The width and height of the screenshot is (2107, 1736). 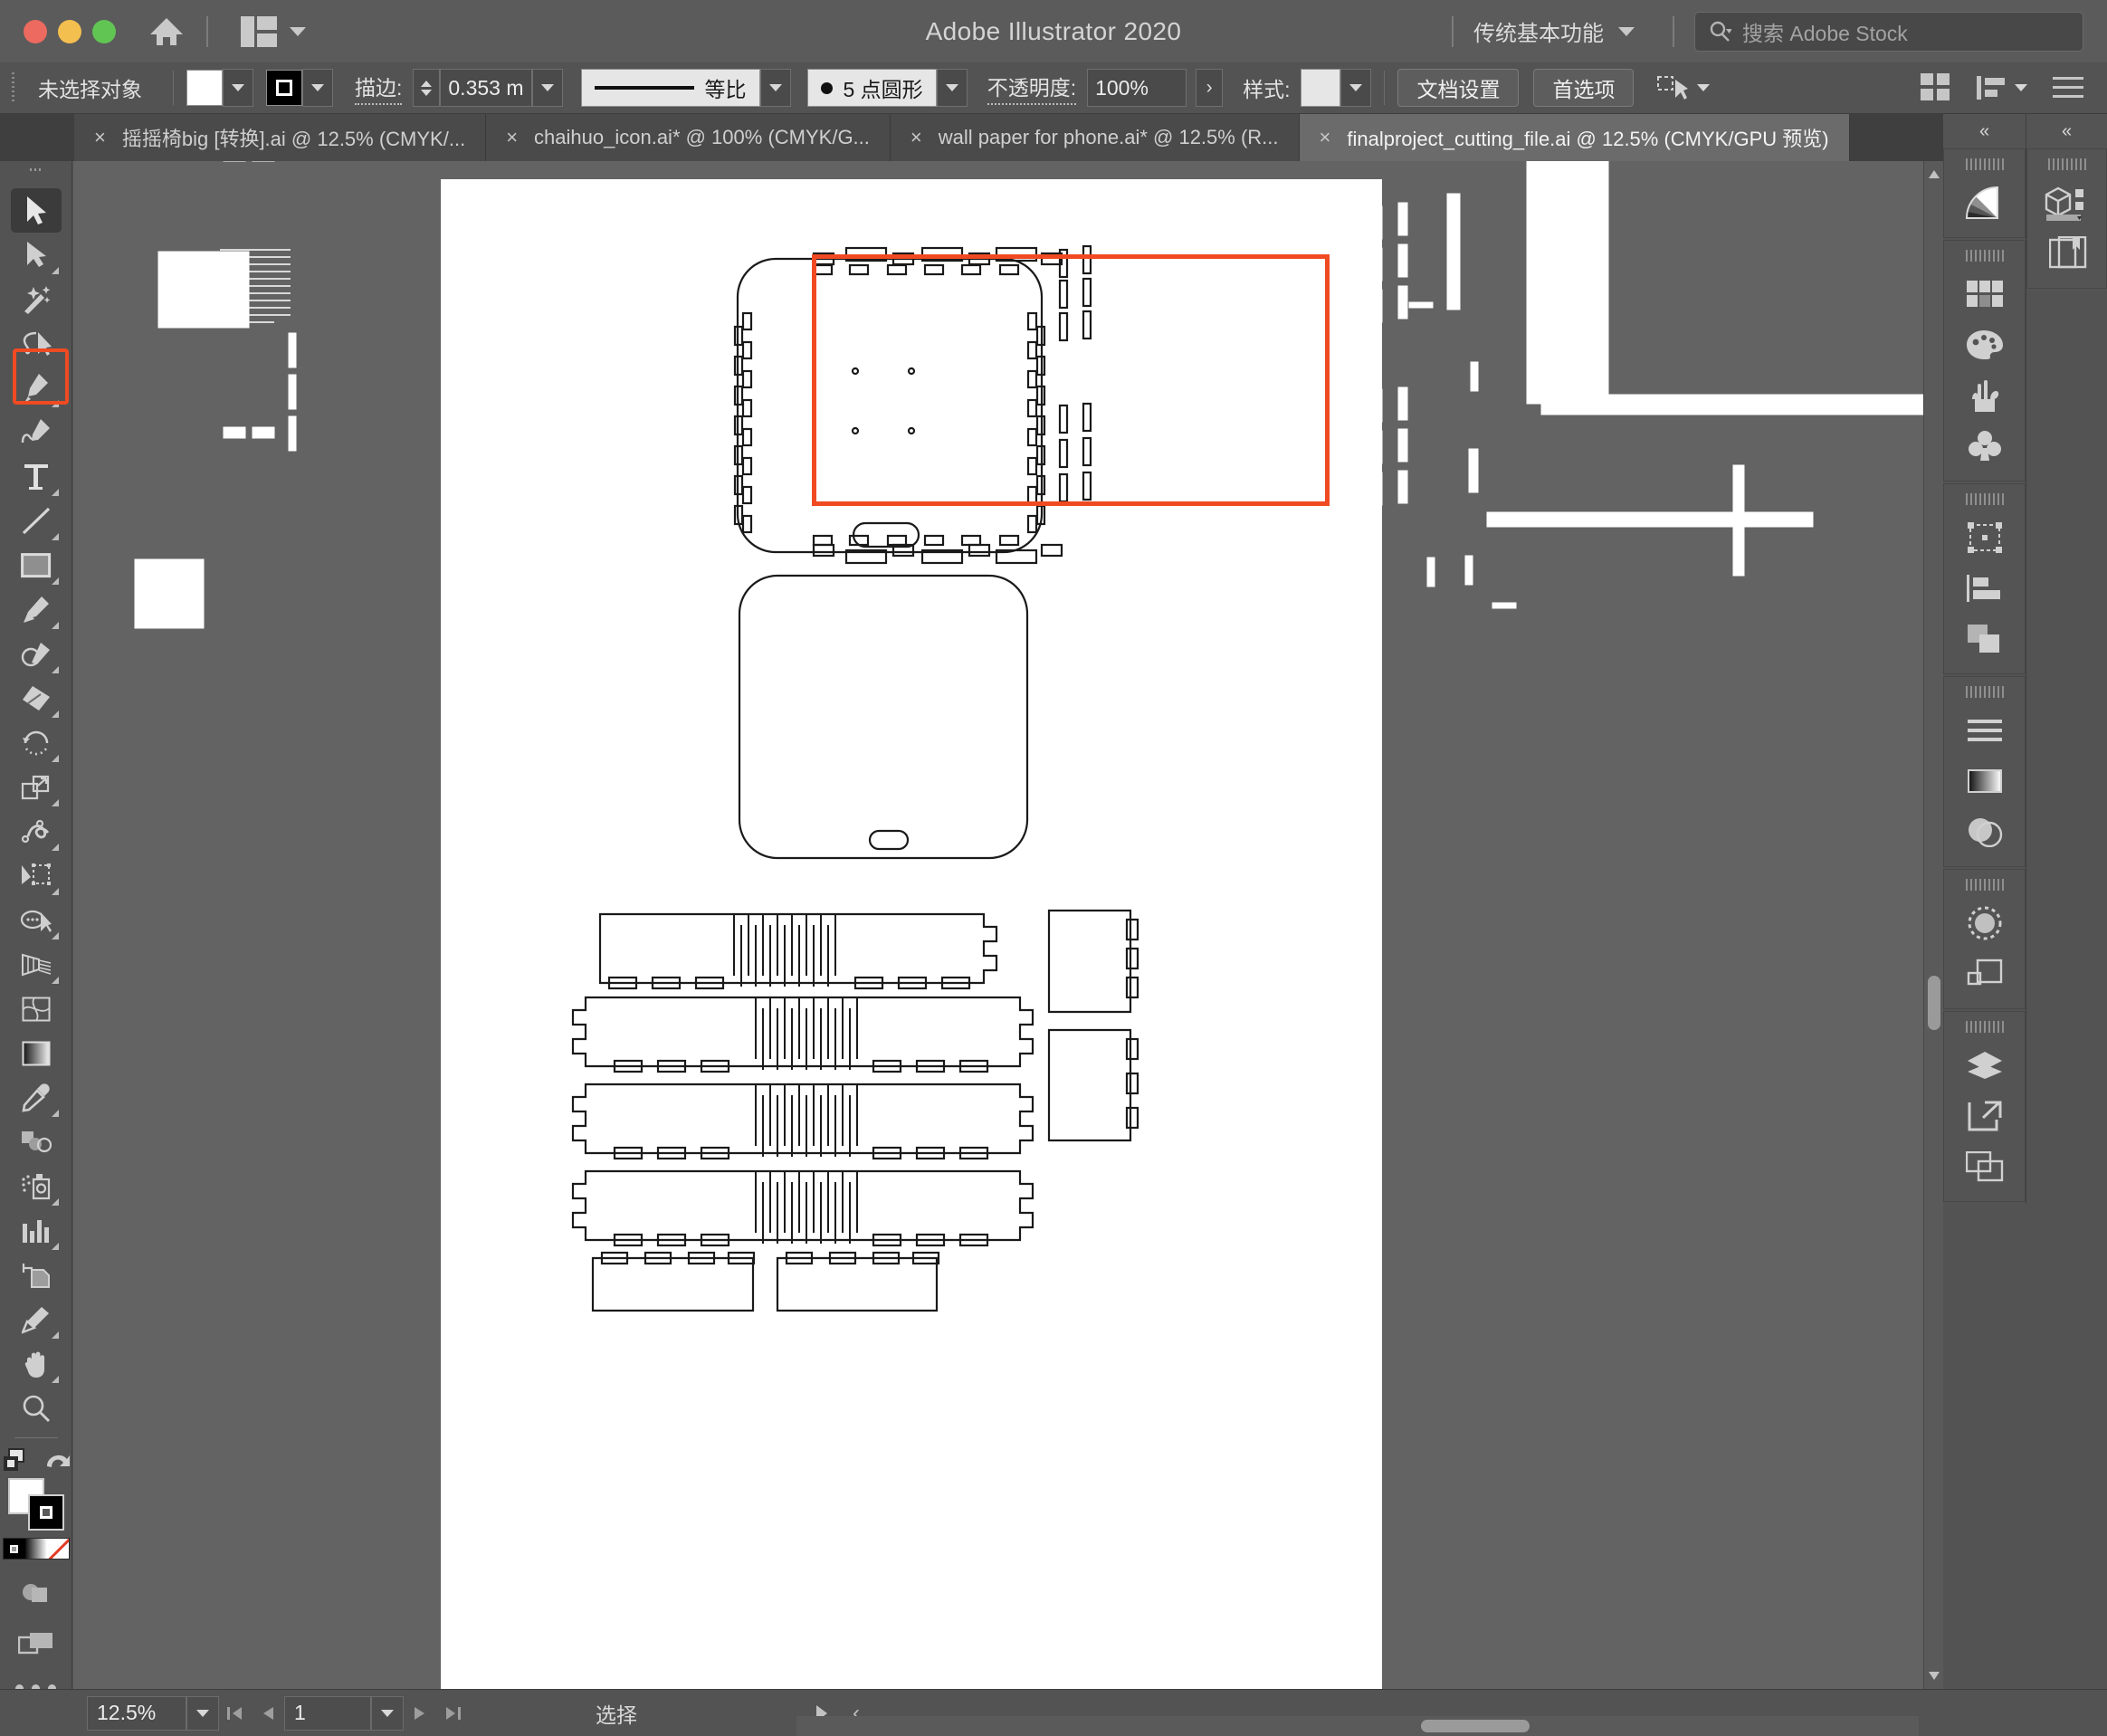 What do you see at coordinates (36, 1319) in the screenshot?
I see `slice-tool` at bounding box center [36, 1319].